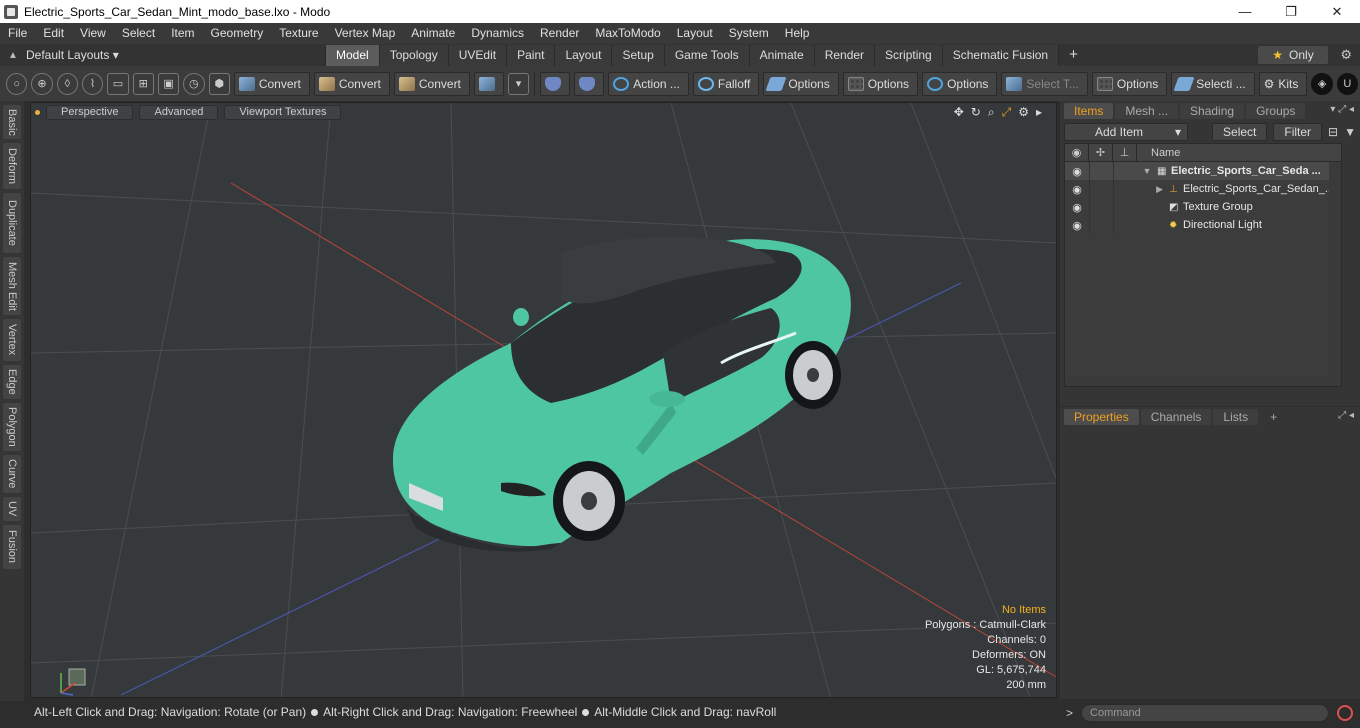 Image resolution: width=1360 pixels, height=728 pixels. Describe the element at coordinates (92, 83) in the screenshot. I see `edges-mode-icon: ⌇` at that location.